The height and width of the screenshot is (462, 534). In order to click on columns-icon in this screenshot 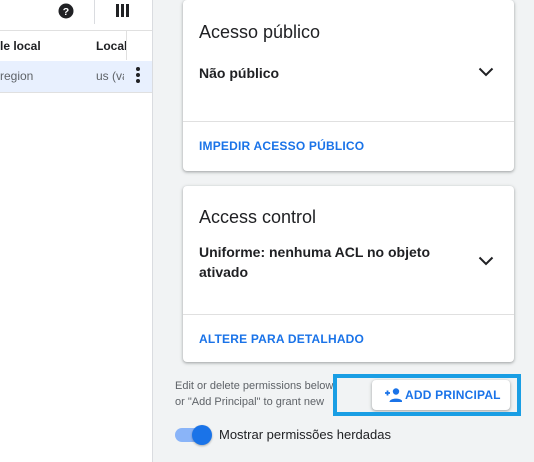, I will do `click(123, 11)`.